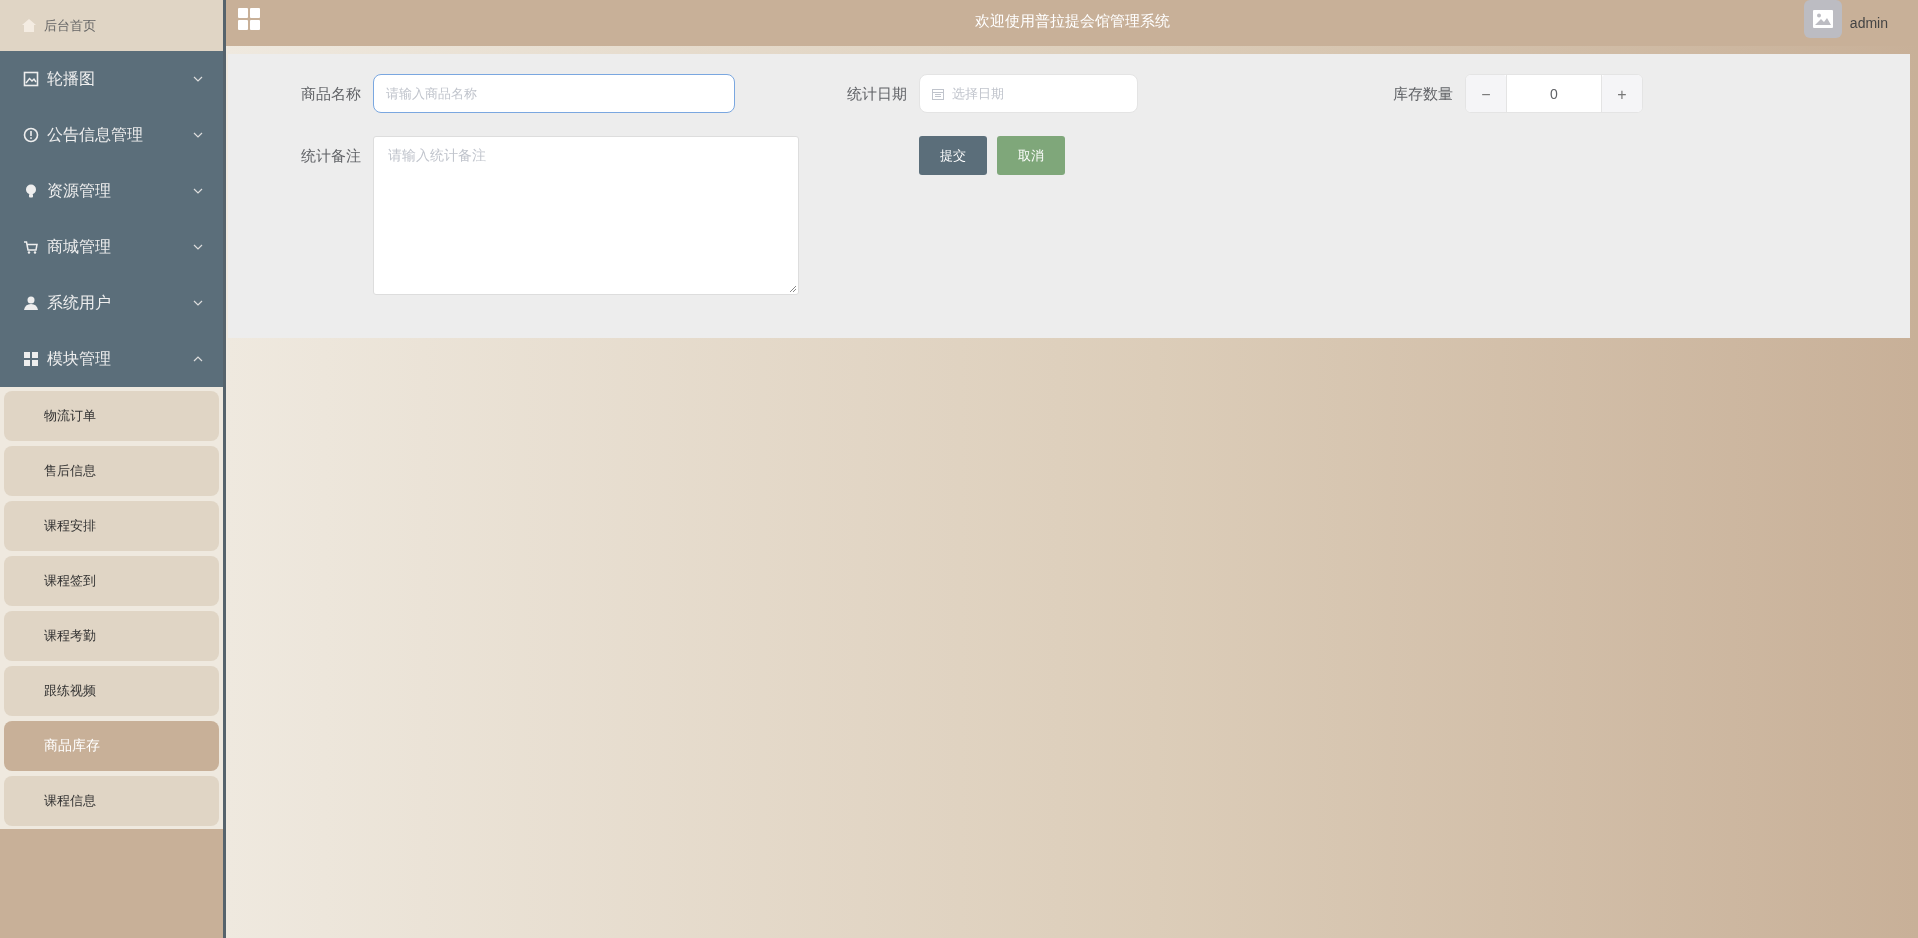 The height and width of the screenshot is (938, 1918). What do you see at coordinates (1072, 20) in the screenshot?
I see `app-title: 欢迎使用普拉提会馆管理系统` at bounding box center [1072, 20].